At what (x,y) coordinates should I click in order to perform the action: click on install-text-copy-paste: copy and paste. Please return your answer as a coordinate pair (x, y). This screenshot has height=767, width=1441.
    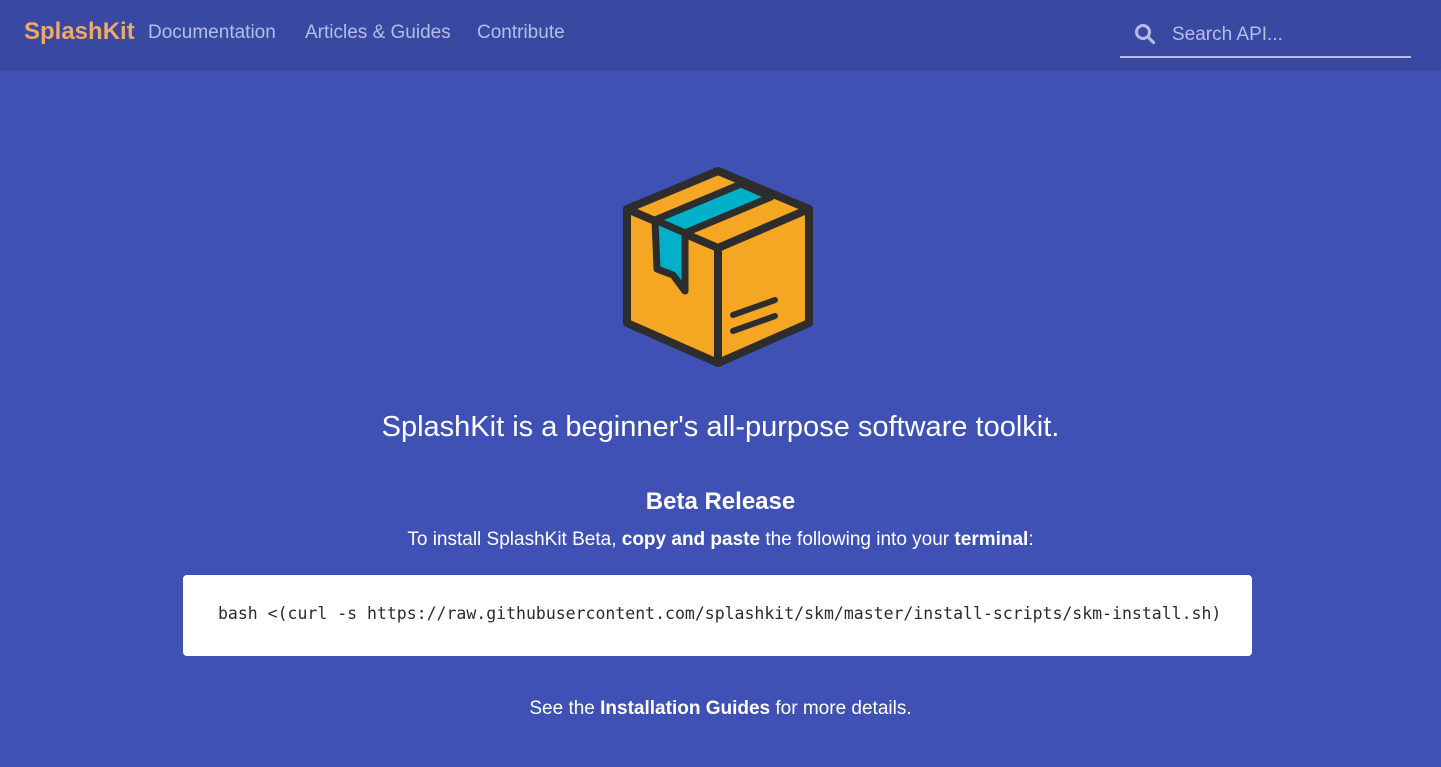
    Looking at the image, I should click on (691, 539).